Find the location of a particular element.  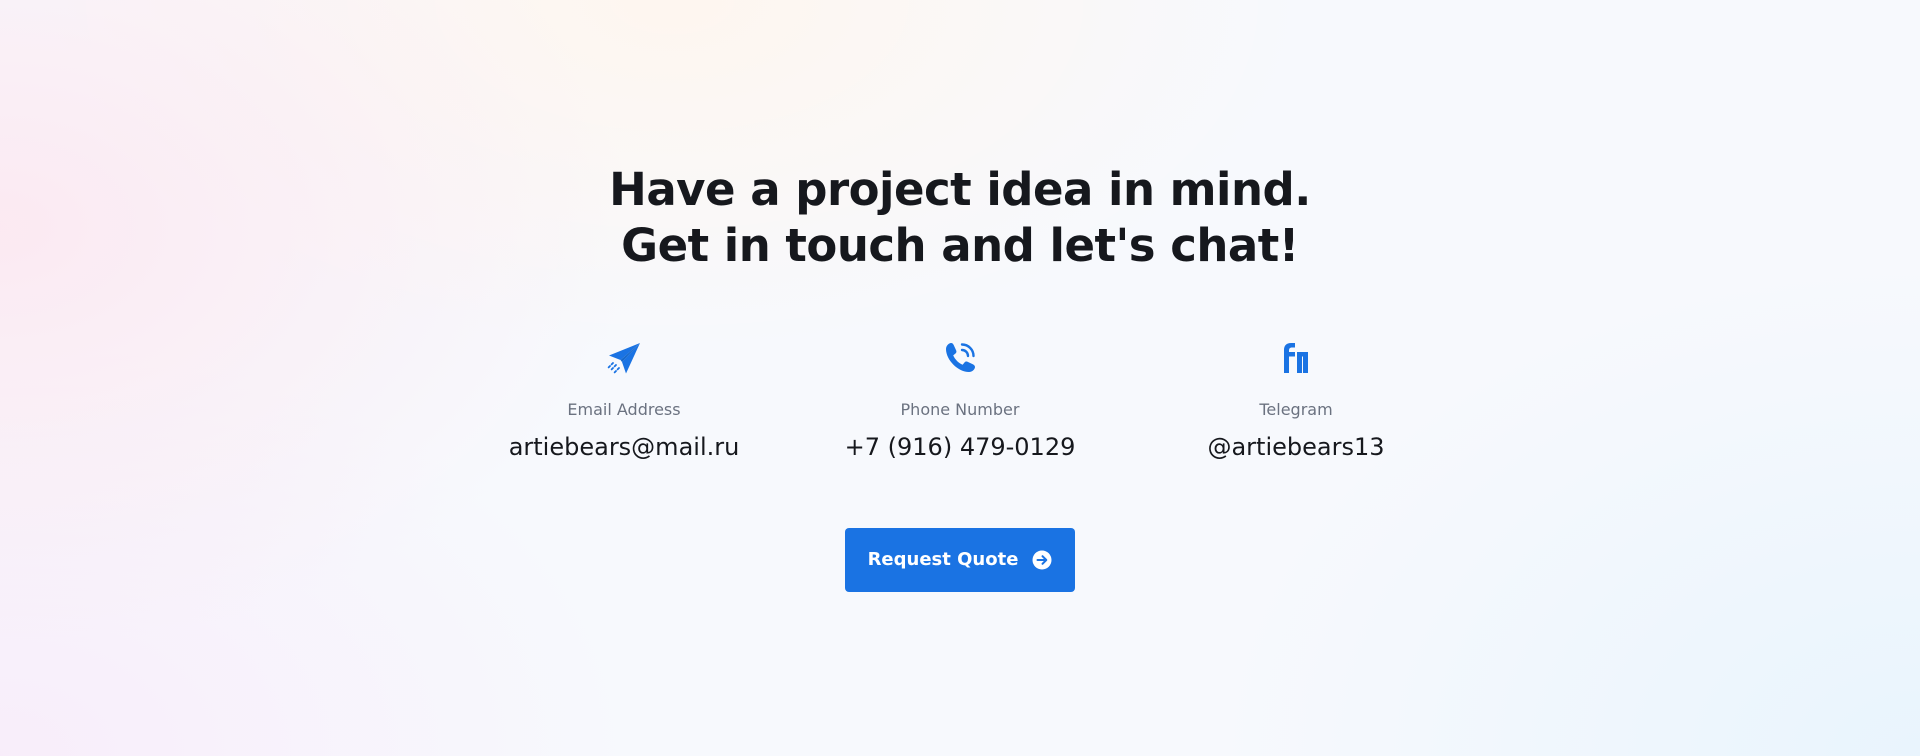

contact-telegram: Telegram @artiebears13 is located at coordinates (1296, 400).